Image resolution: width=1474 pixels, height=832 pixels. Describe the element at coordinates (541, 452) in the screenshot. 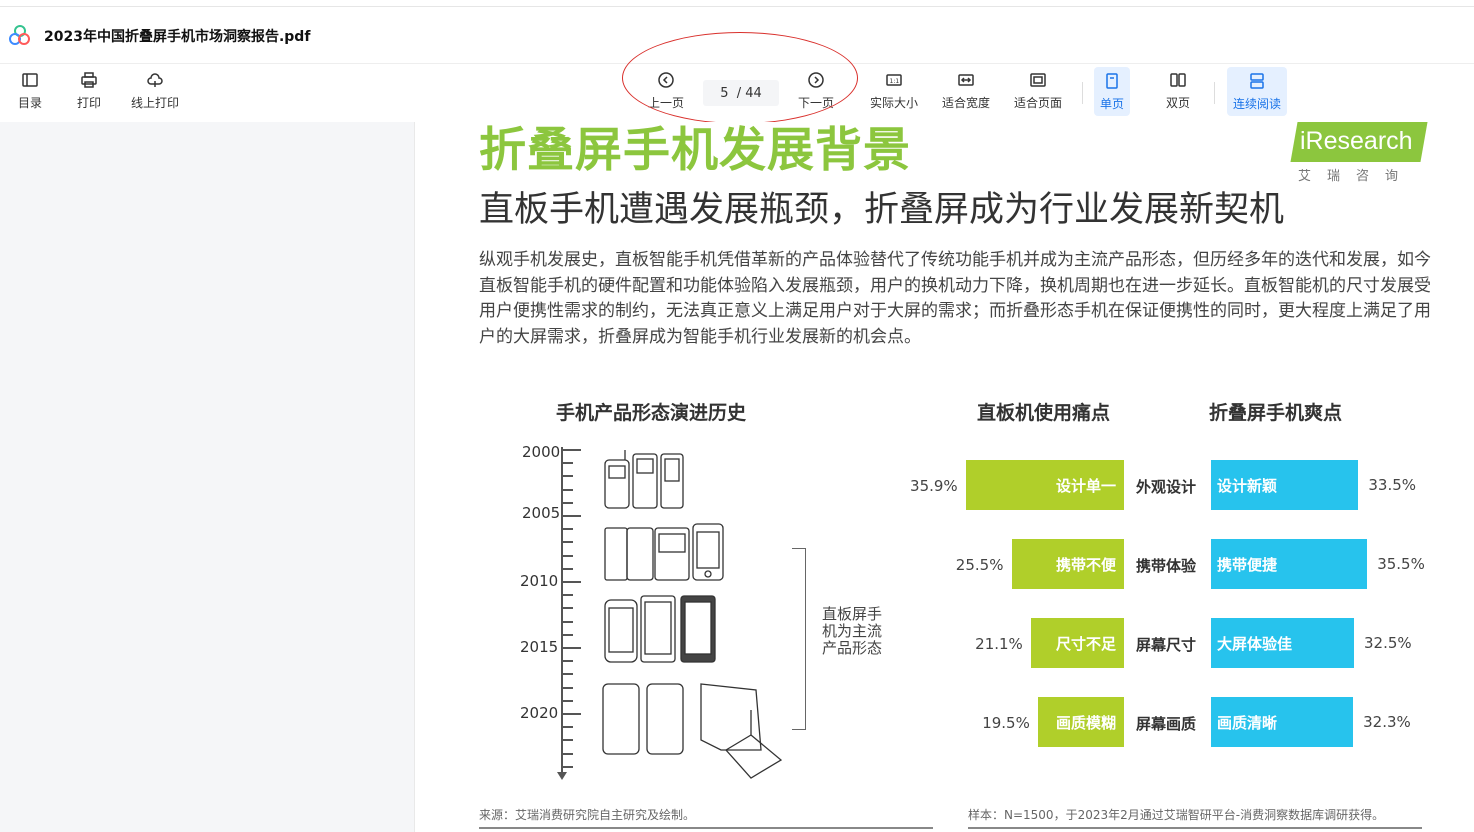

I see `year-label: 2000` at that location.